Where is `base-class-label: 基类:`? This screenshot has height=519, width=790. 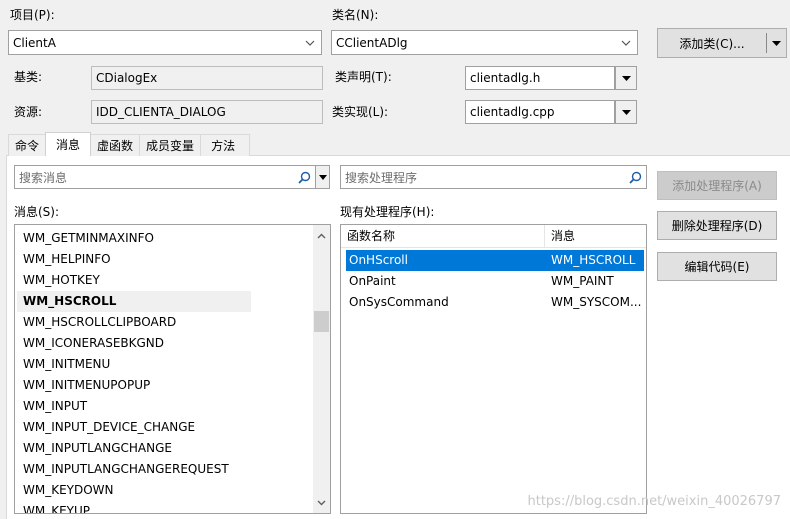 base-class-label: 基类: is located at coordinates (28, 77).